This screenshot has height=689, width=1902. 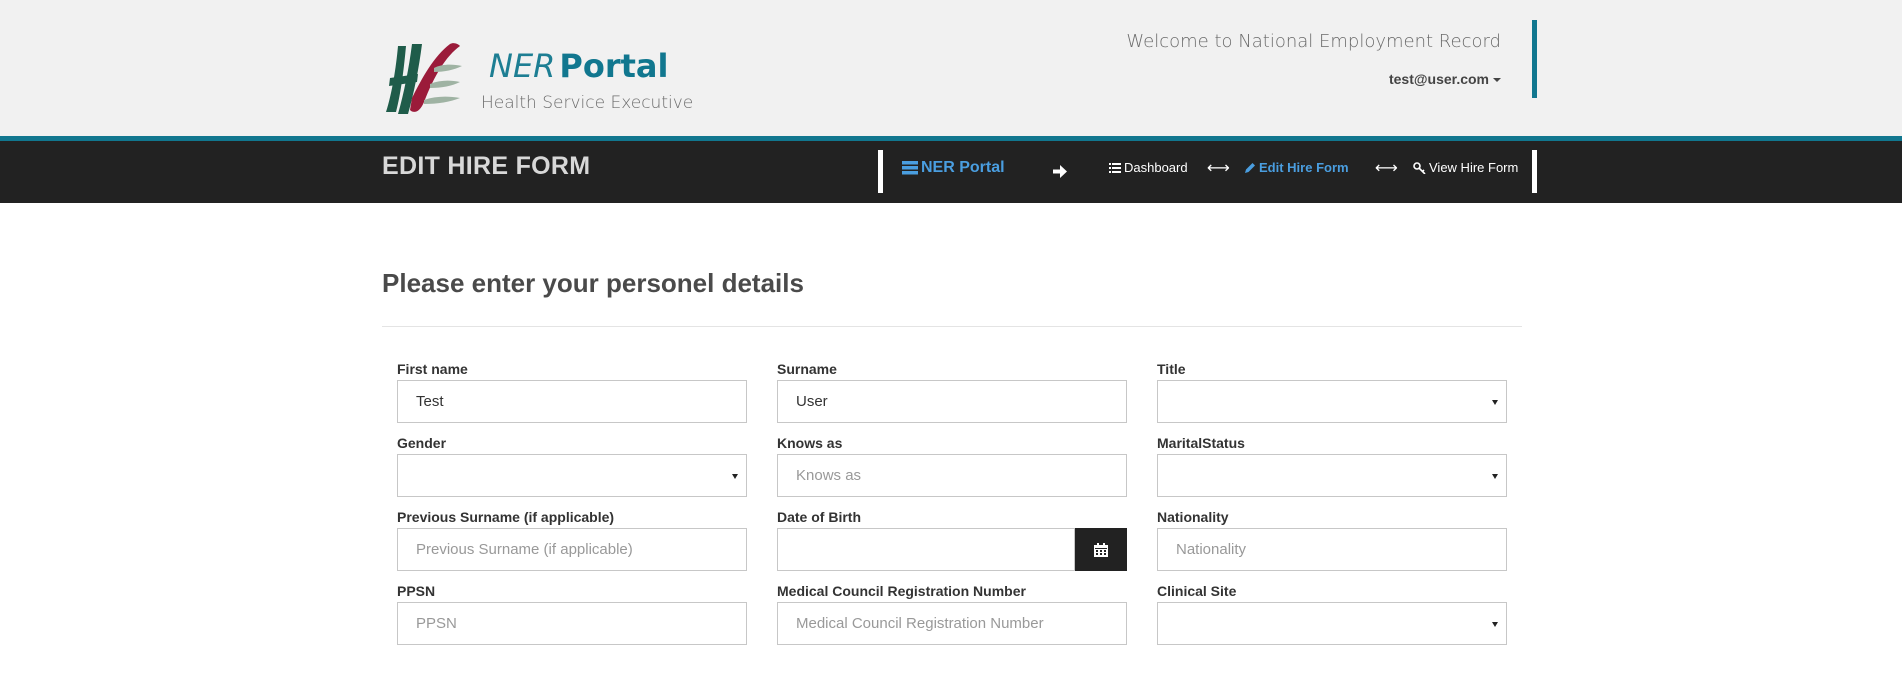 What do you see at coordinates (812, 401) in the screenshot?
I see `surname-value: User` at bounding box center [812, 401].